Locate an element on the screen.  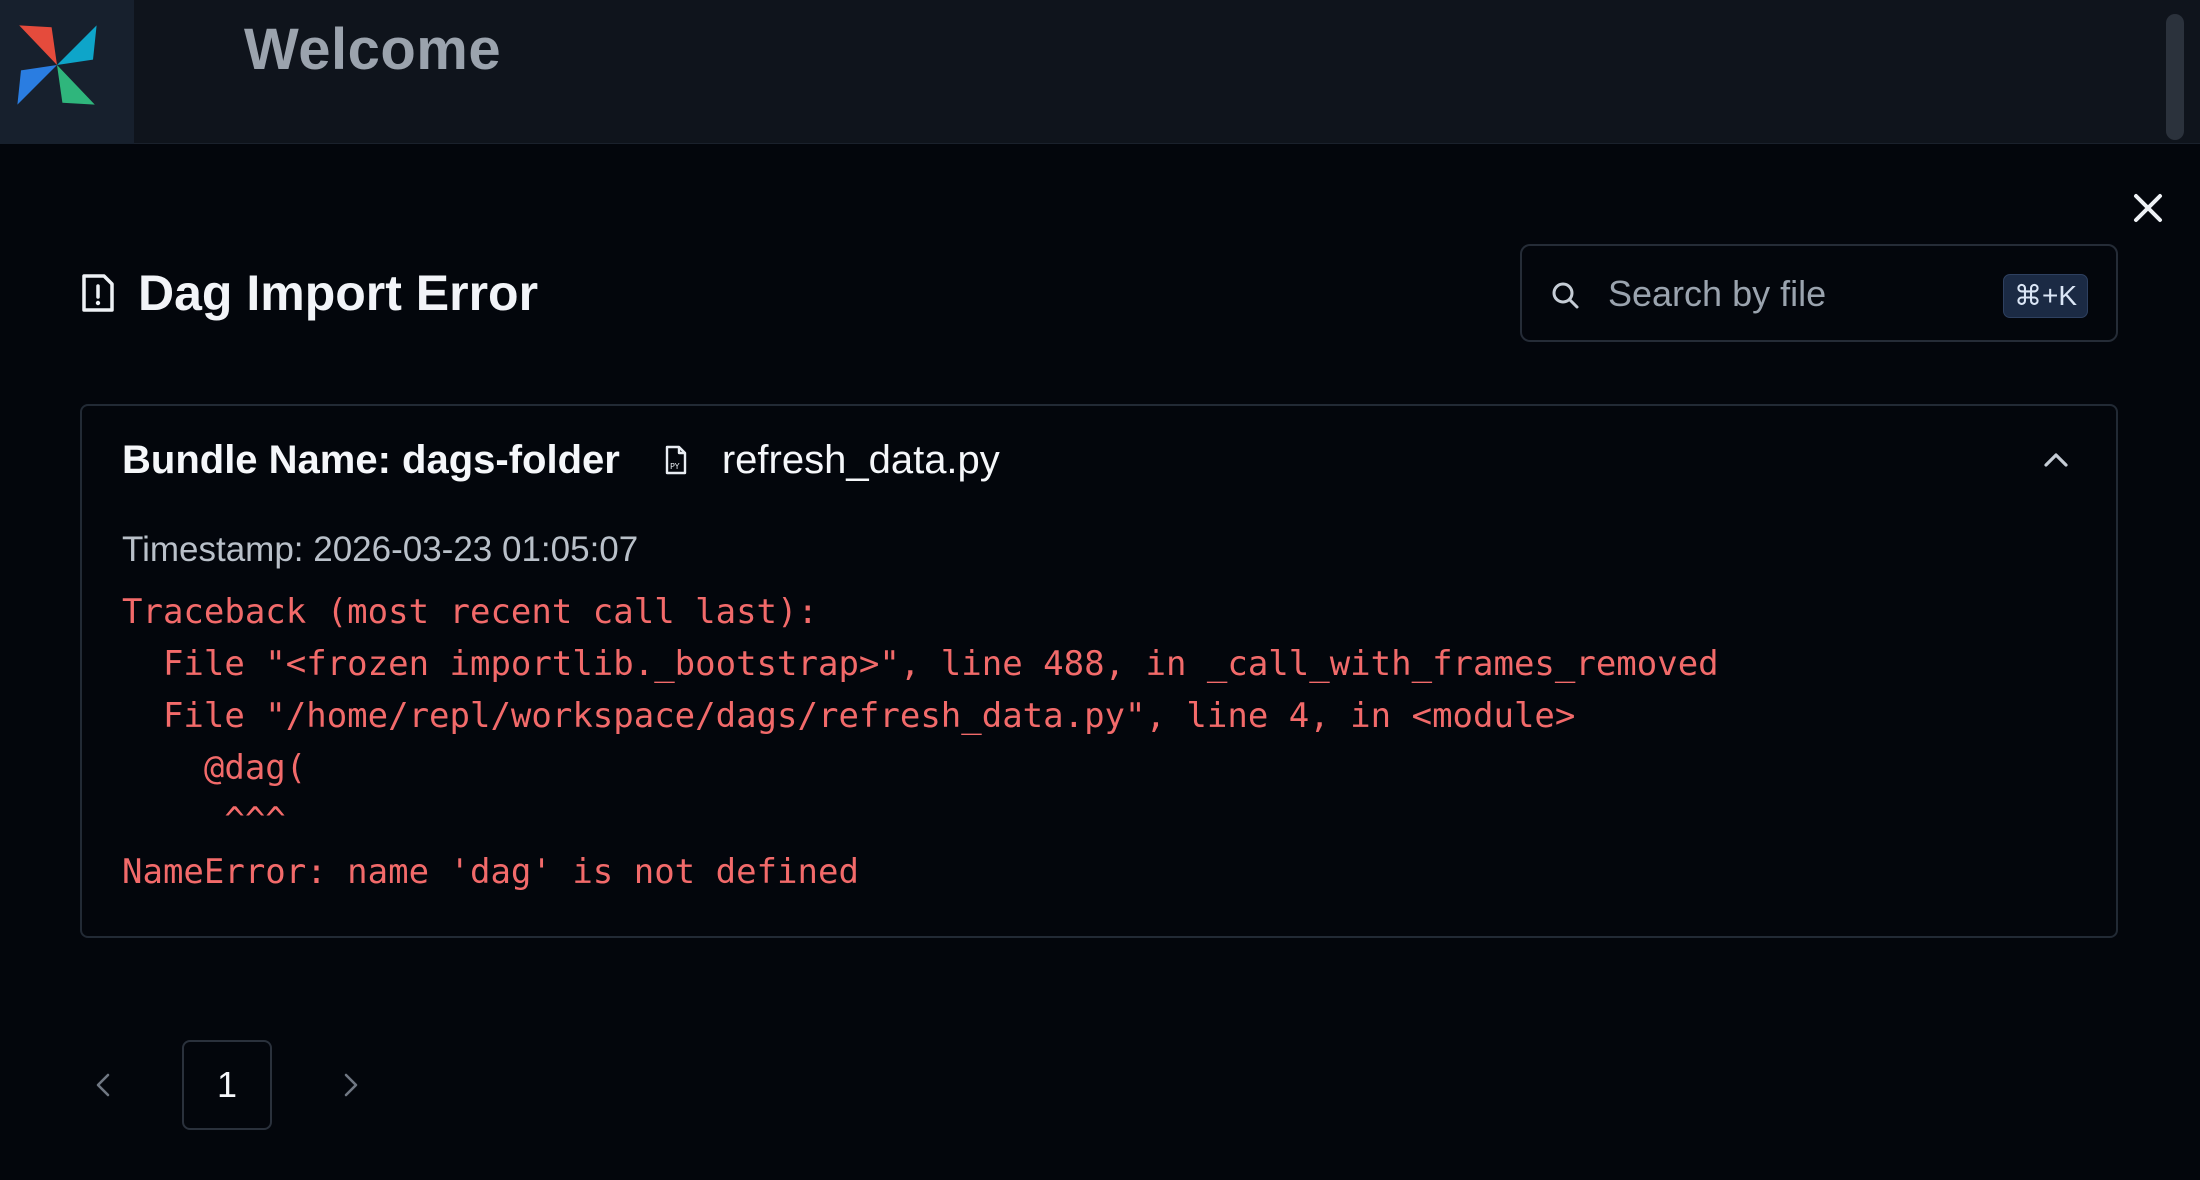
close-button is located at coordinates (2148, 208).